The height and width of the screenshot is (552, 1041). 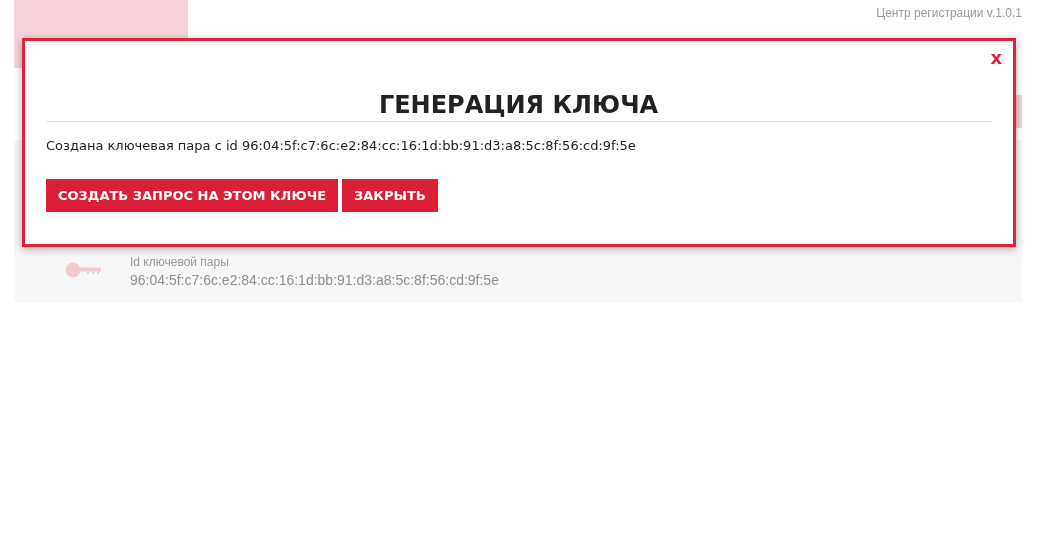 What do you see at coordinates (180, 262) in the screenshot?
I see `field-label: Id ключевой пары` at bounding box center [180, 262].